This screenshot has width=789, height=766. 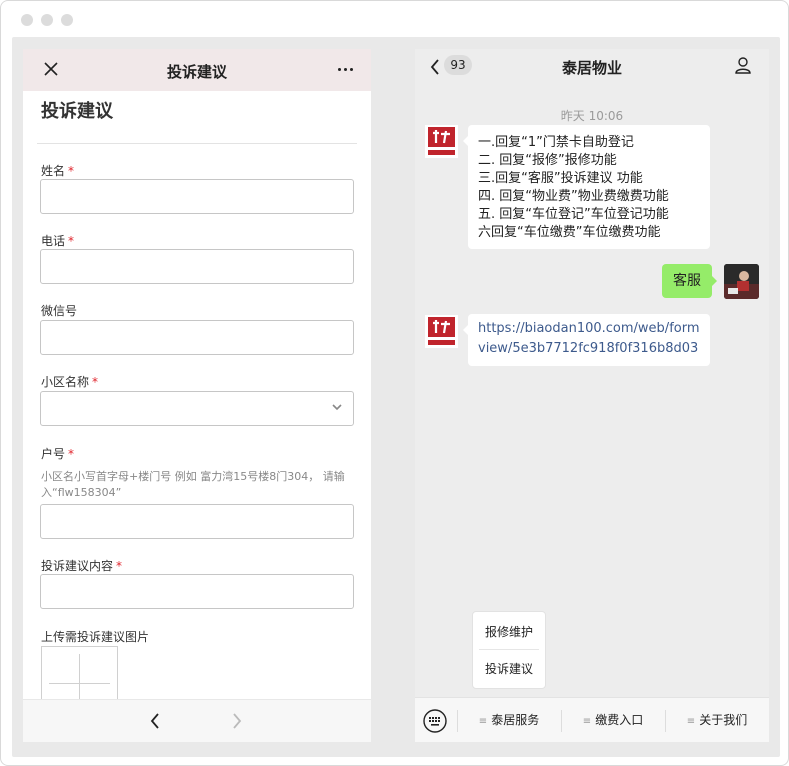 I want to click on chevron-down-icon, so click(x=337, y=407).